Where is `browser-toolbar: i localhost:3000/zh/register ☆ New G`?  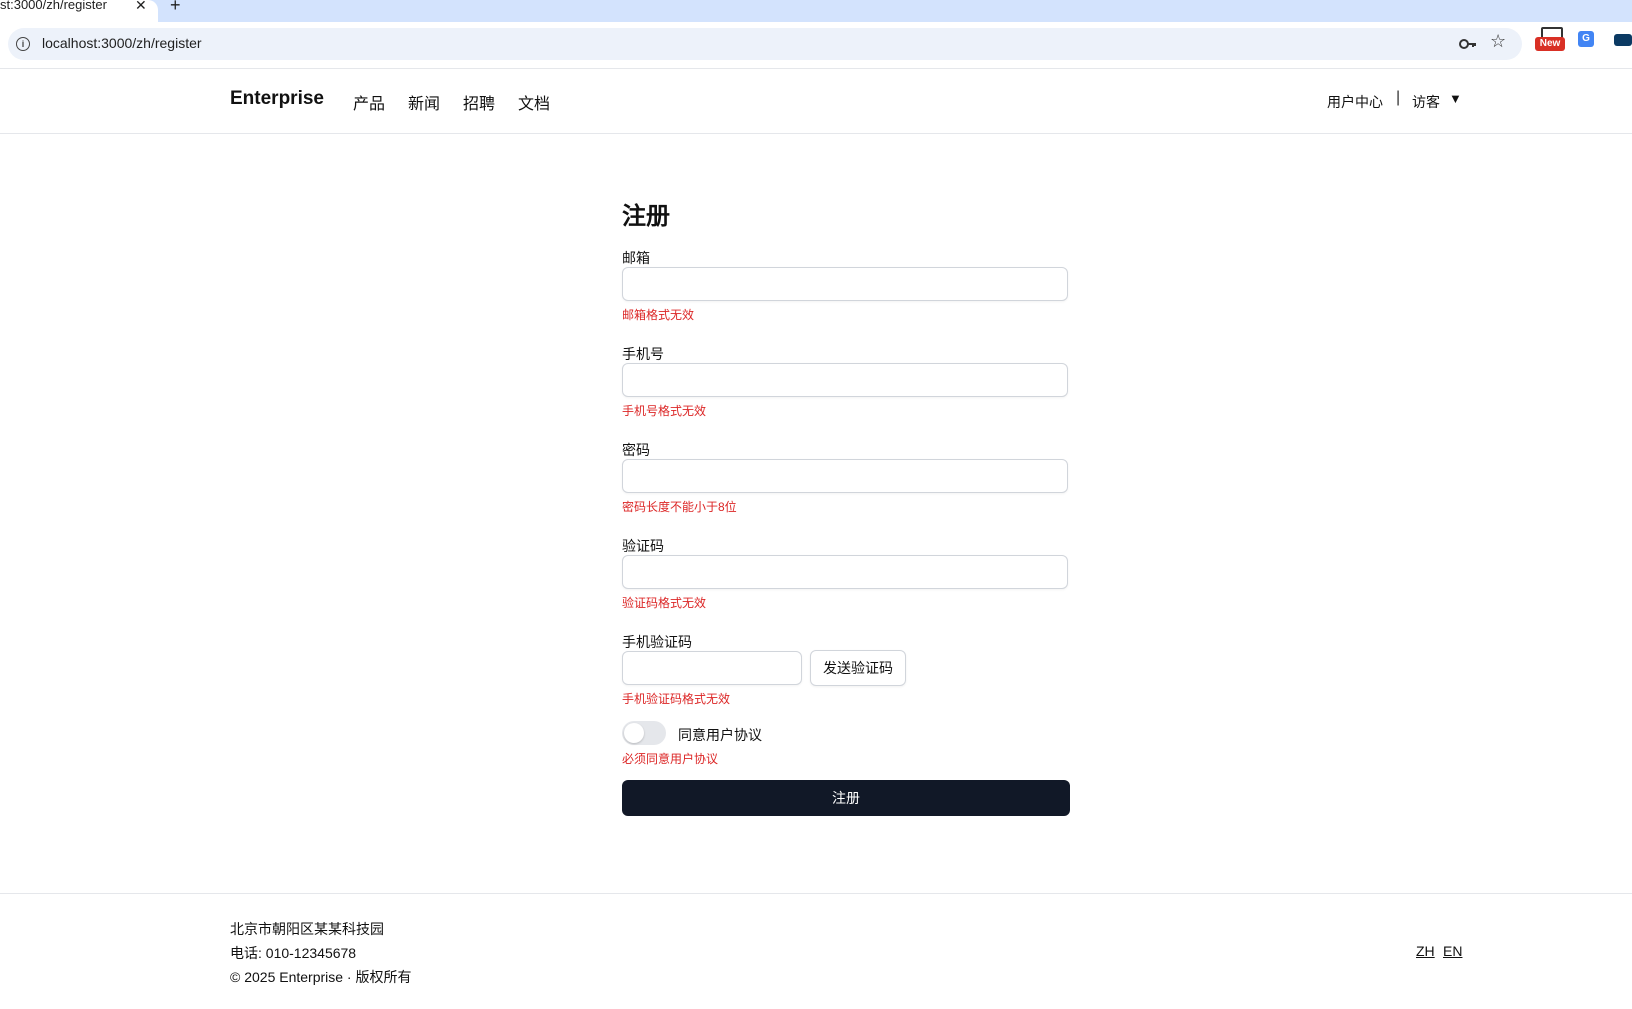 browser-toolbar: i localhost:3000/zh/register ☆ New G is located at coordinates (816, 45).